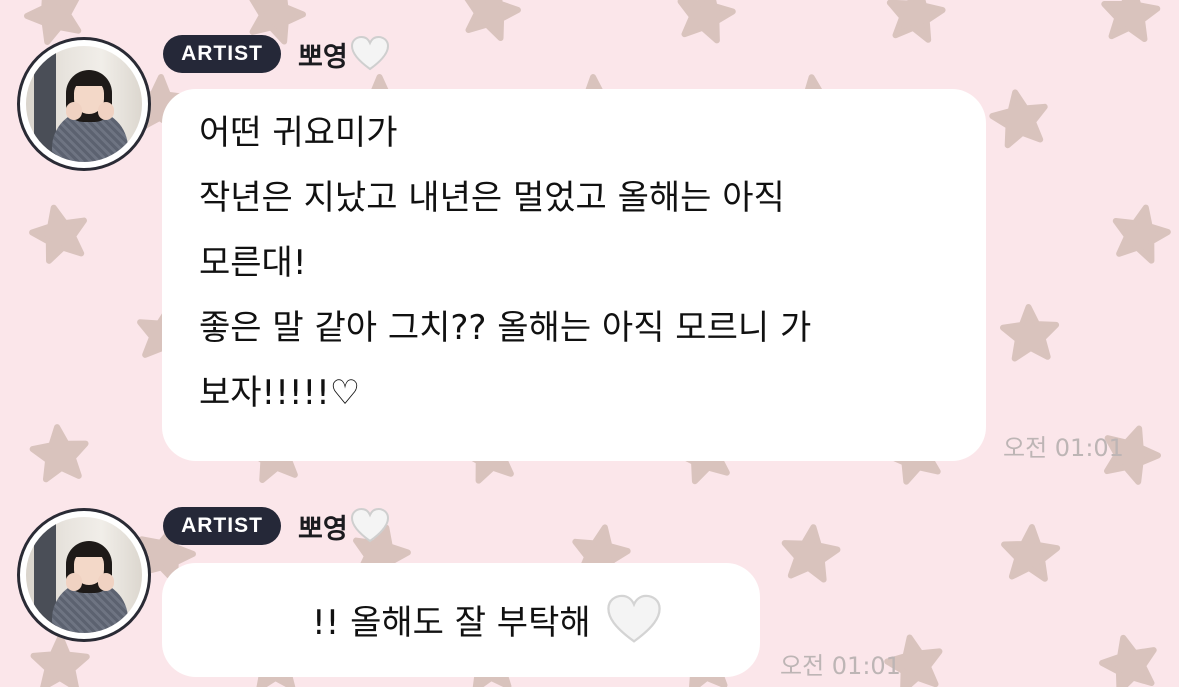  I want to click on message-line: 작년은 지났고 내년은 멀었고 올해는 아직, so click(492, 198).